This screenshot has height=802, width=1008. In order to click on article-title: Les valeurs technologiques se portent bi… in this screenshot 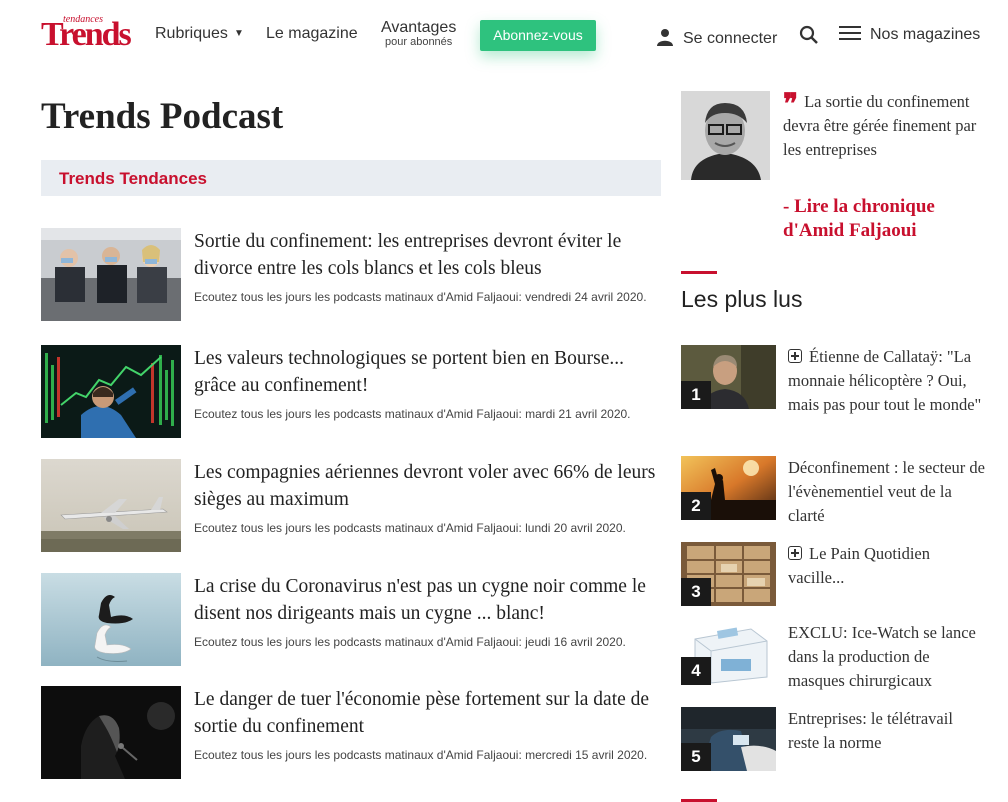, I will do `click(429, 372)`.